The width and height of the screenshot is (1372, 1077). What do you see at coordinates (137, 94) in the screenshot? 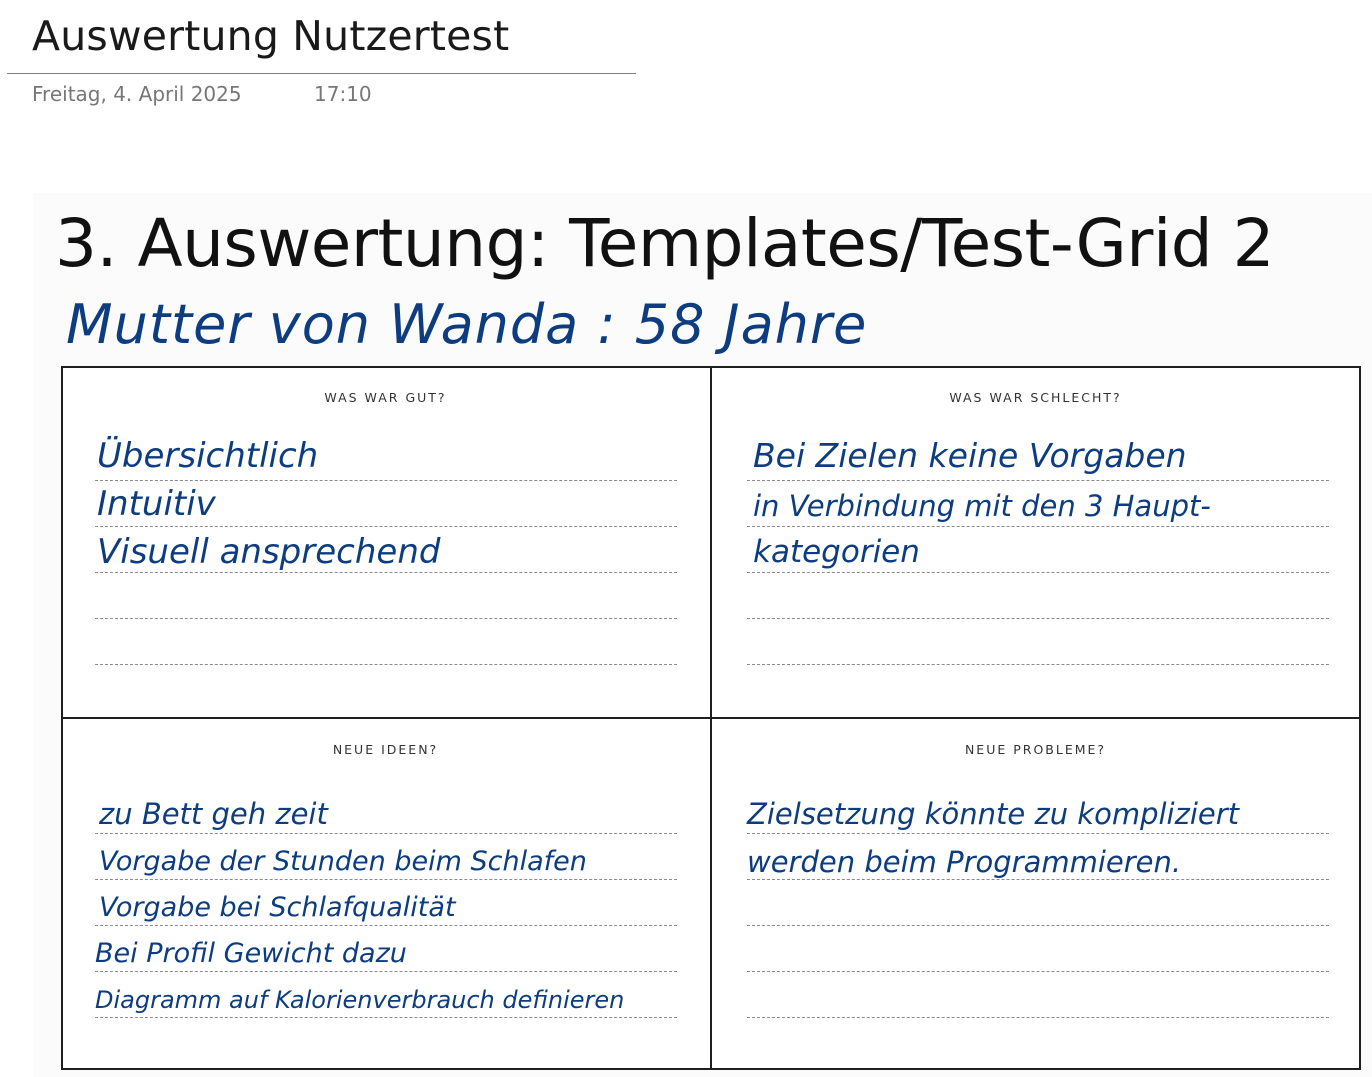
I see `page-date: Freitag, 4. April 2025` at bounding box center [137, 94].